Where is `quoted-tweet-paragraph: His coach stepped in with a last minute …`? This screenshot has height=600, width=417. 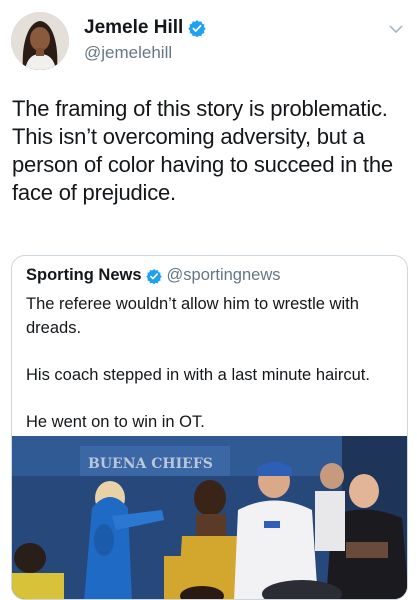
quoted-tweet-paragraph: His coach stepped in with a last minute … is located at coordinates (198, 375).